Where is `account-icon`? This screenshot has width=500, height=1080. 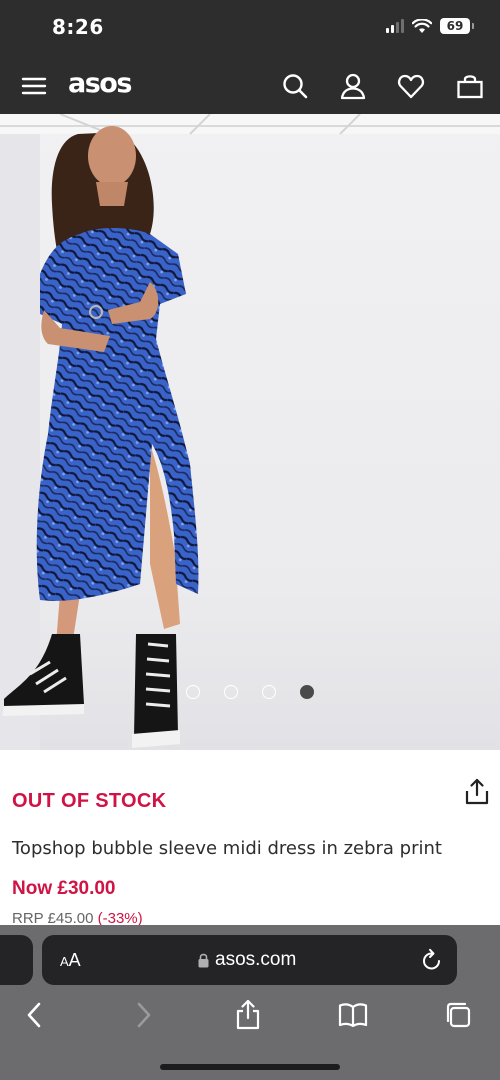 account-icon is located at coordinates (353, 86).